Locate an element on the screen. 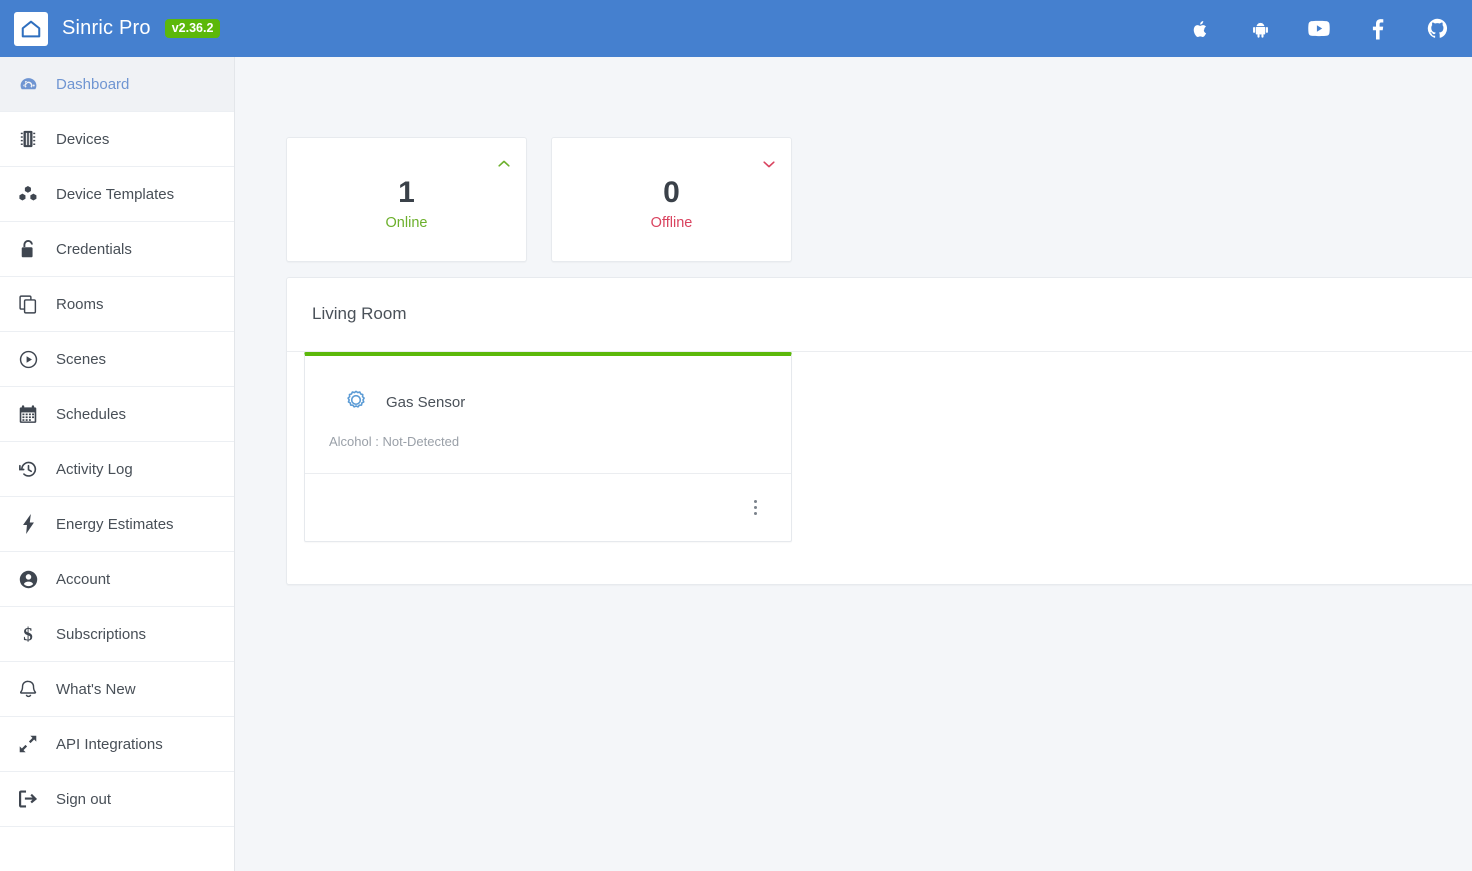 Image resolution: width=1472 pixels, height=871 pixels. copy-icon is located at coordinates (28, 304).